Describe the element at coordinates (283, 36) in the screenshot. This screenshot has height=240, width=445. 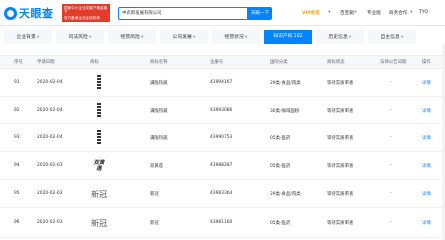
I see `tab-label: 知识产权` at that location.